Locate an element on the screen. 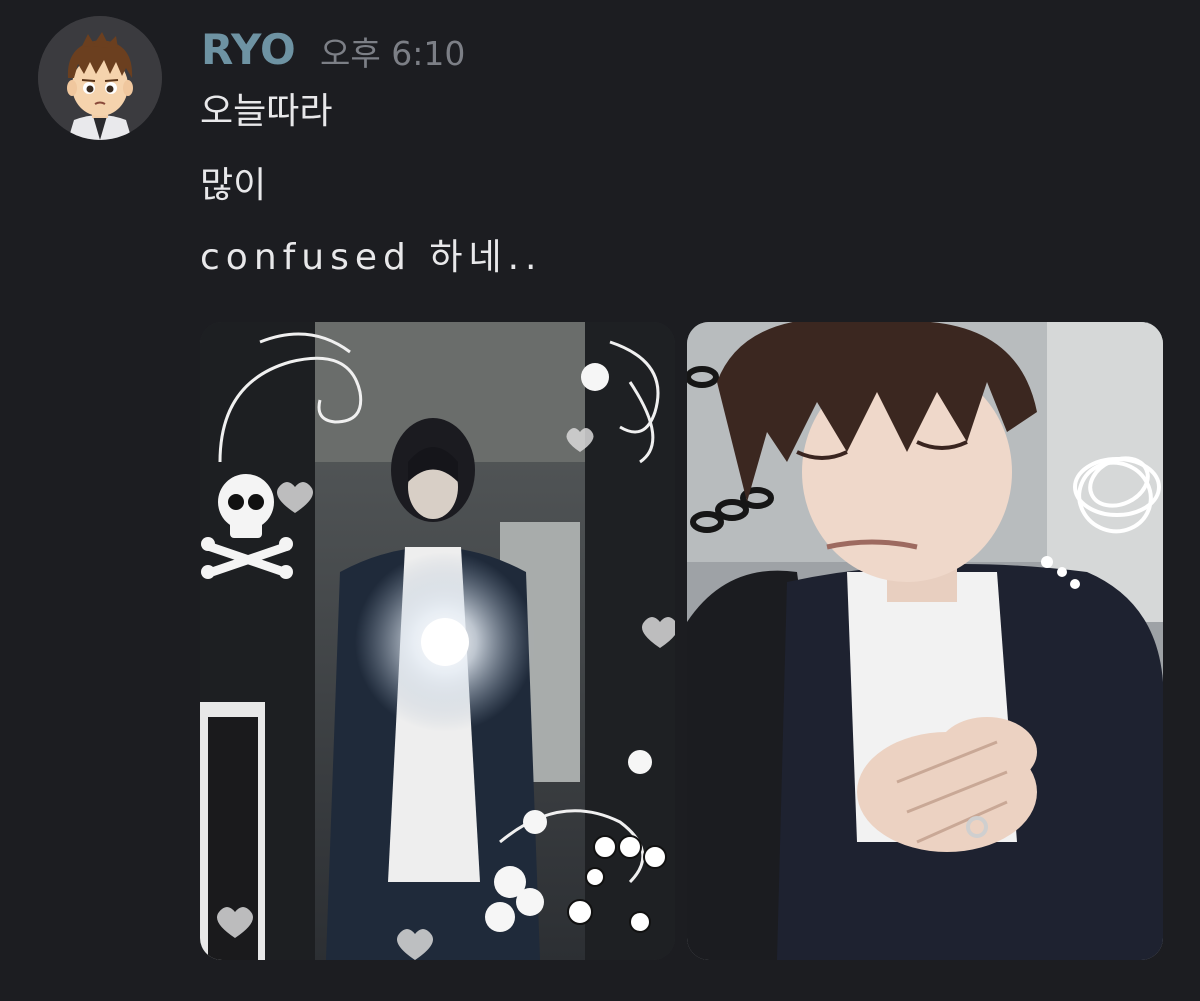 Image resolution: width=1200 pixels, height=1001 pixels. message-line: 많이 is located at coordinates (233, 185).